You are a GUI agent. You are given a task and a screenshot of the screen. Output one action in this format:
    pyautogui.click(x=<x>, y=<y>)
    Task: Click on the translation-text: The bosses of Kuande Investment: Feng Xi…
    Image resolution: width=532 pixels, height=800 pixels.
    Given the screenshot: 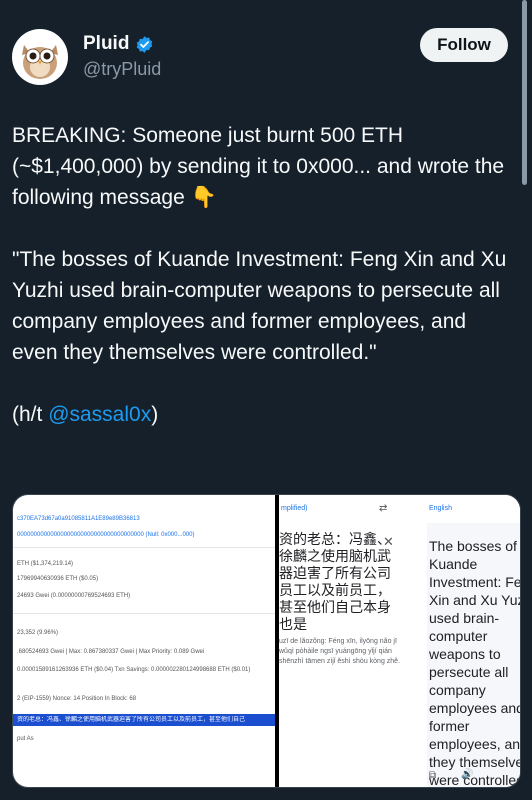 What is the action you would take?
    pyautogui.click(x=474, y=662)
    